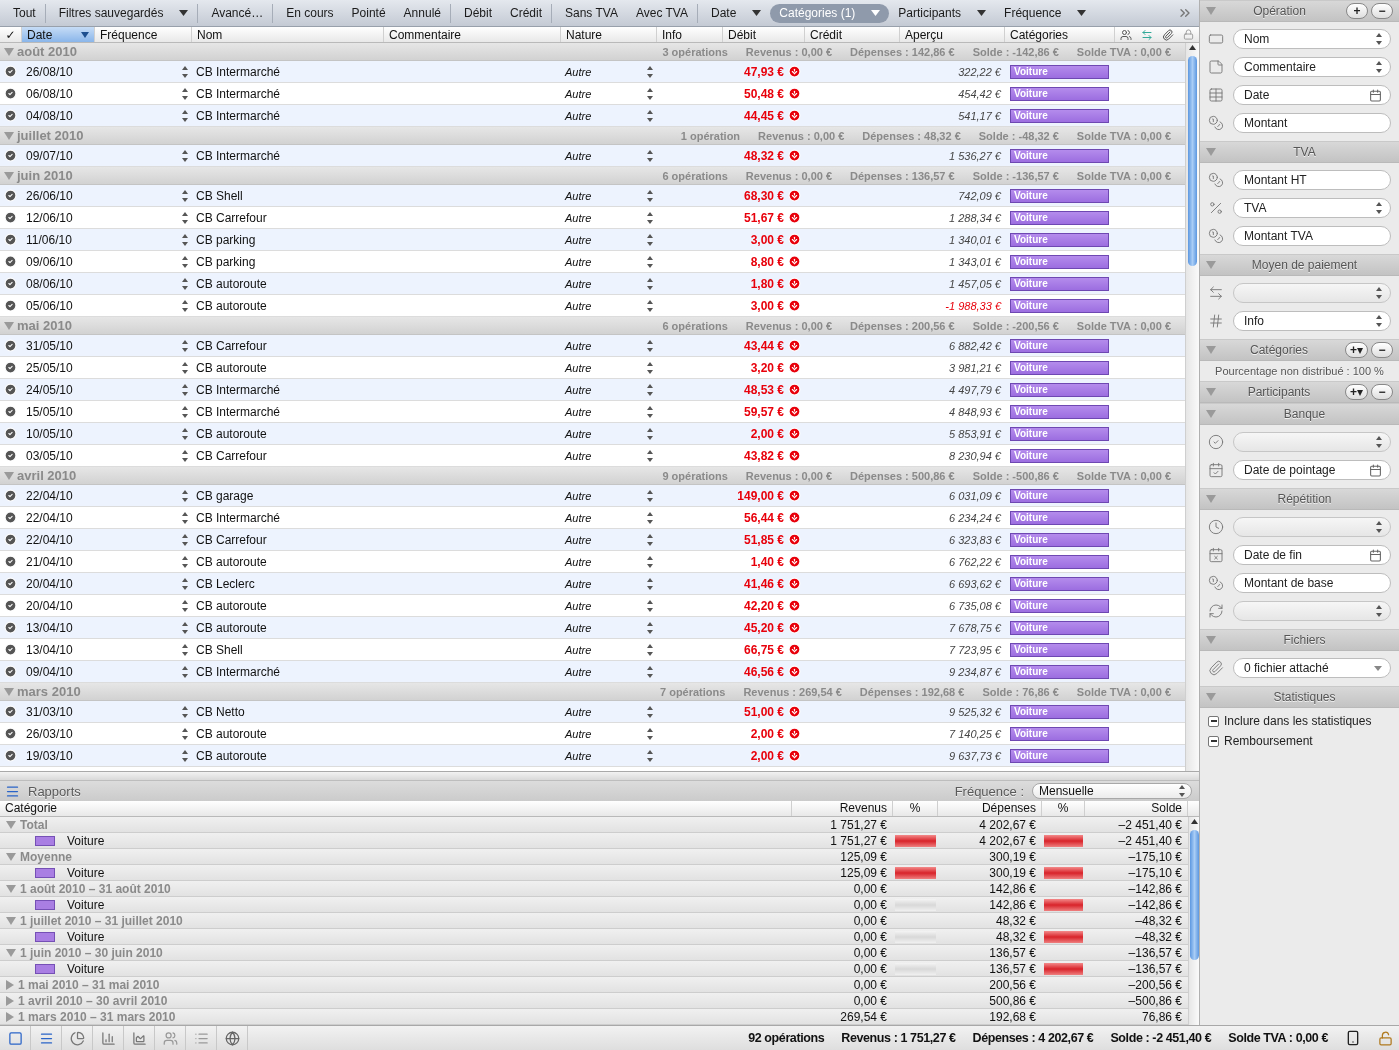 The width and height of the screenshot is (1399, 1050). I want to click on filter-button: Tout, so click(25, 13).